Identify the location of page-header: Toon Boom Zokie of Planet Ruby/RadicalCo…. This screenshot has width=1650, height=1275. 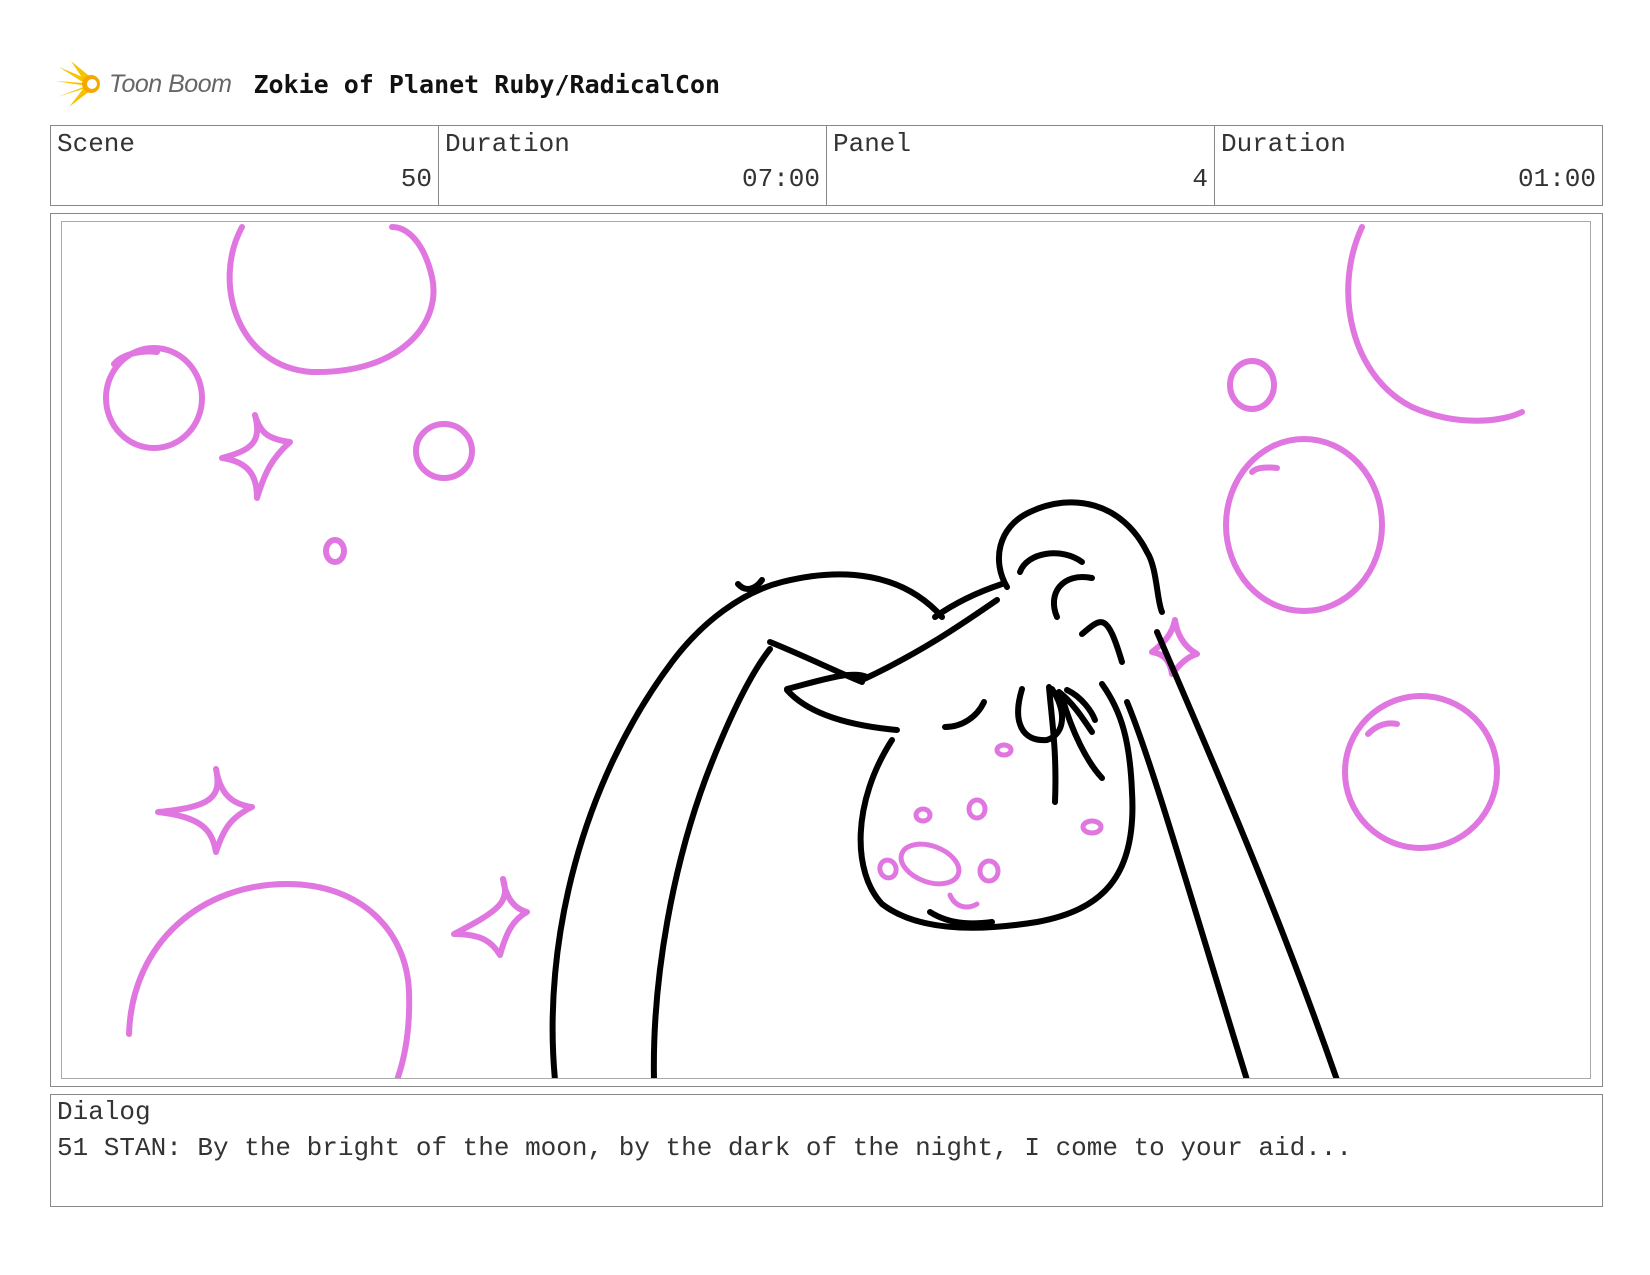
(387, 84).